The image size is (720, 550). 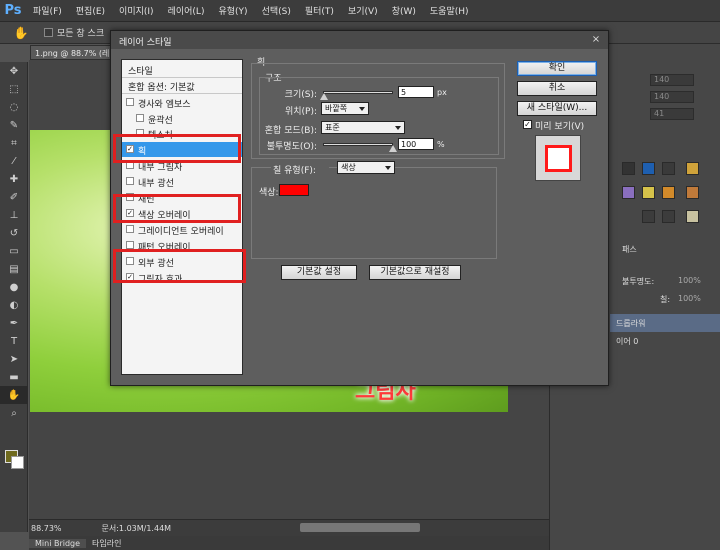 What do you see at coordinates (14, 269) in the screenshot?
I see `gradient-tool-icon: ▤` at bounding box center [14, 269].